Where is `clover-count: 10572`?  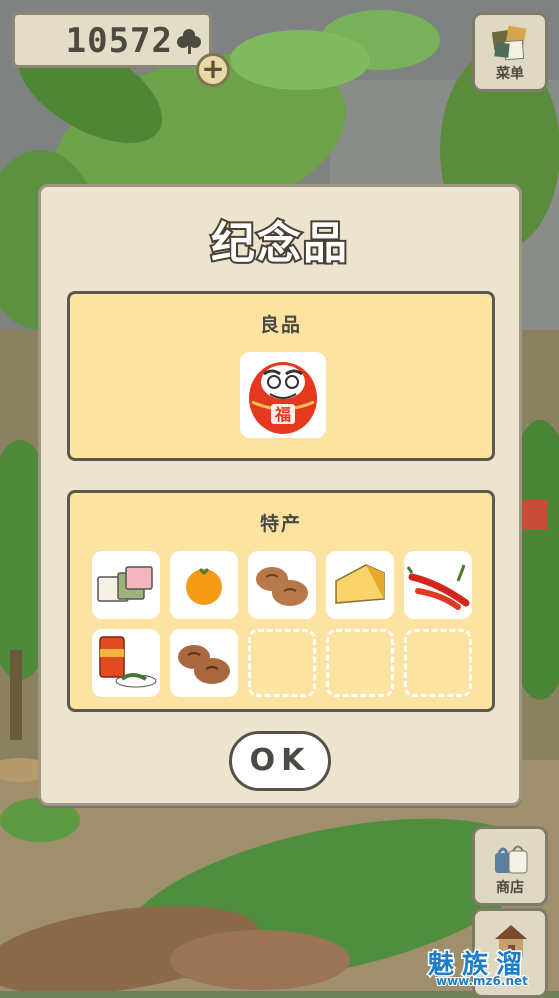
clover-count: 10572 is located at coordinates (119, 41).